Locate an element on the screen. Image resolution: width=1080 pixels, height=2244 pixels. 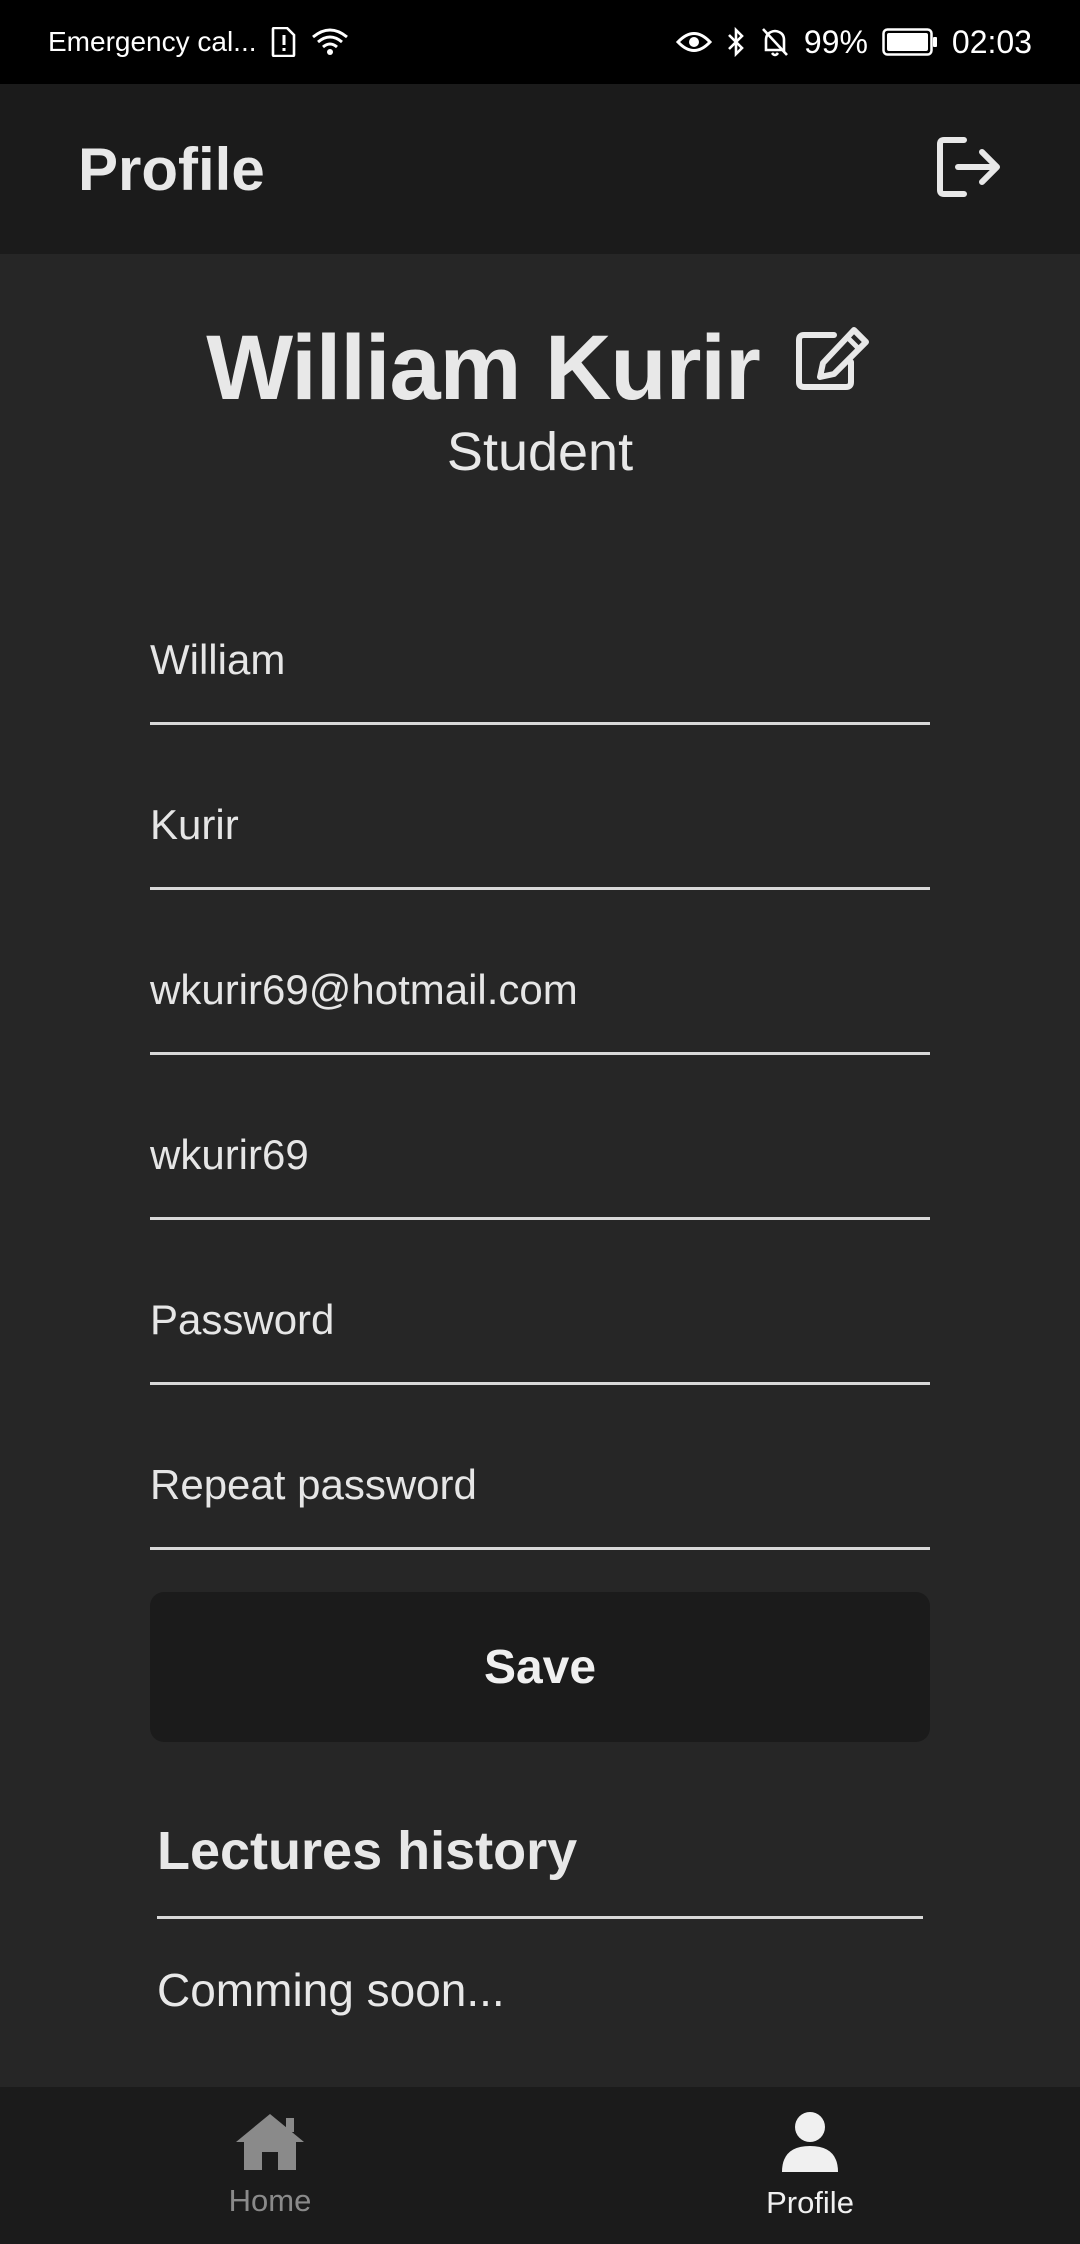
repeat-password-field-container is located at coordinates (540, 1467).